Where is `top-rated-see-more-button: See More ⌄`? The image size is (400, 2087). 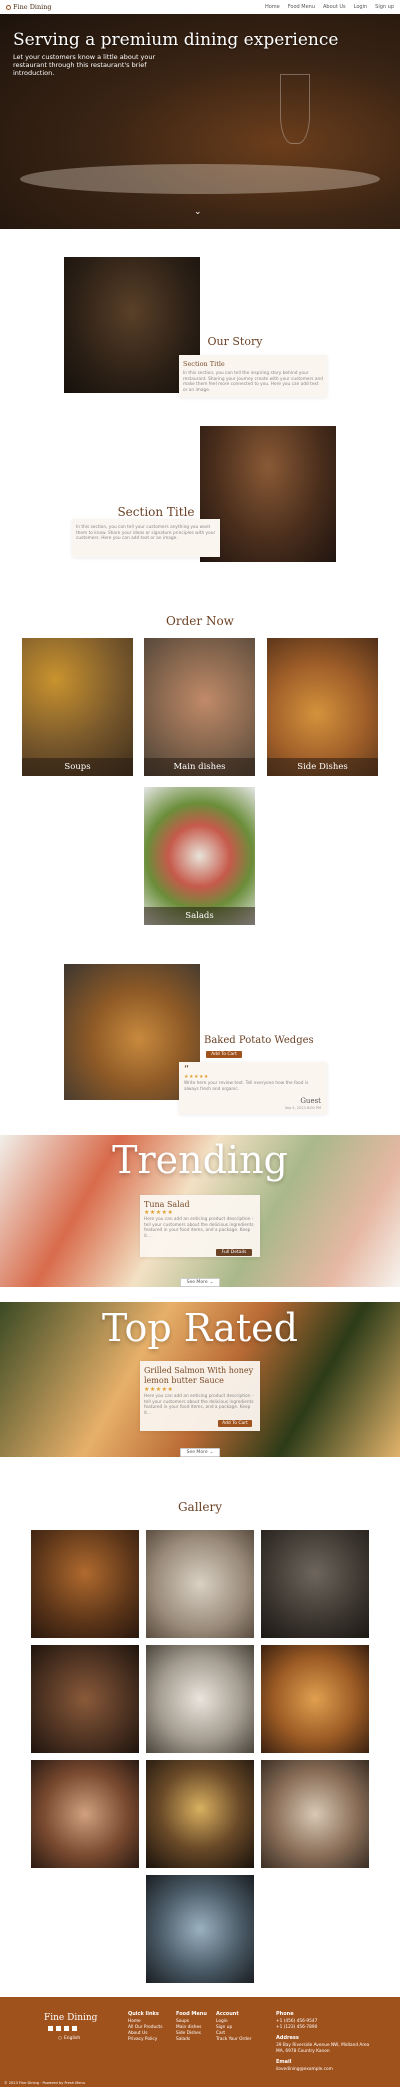
top-rated-see-more-button: See More ⌄ is located at coordinates (200, 1452).